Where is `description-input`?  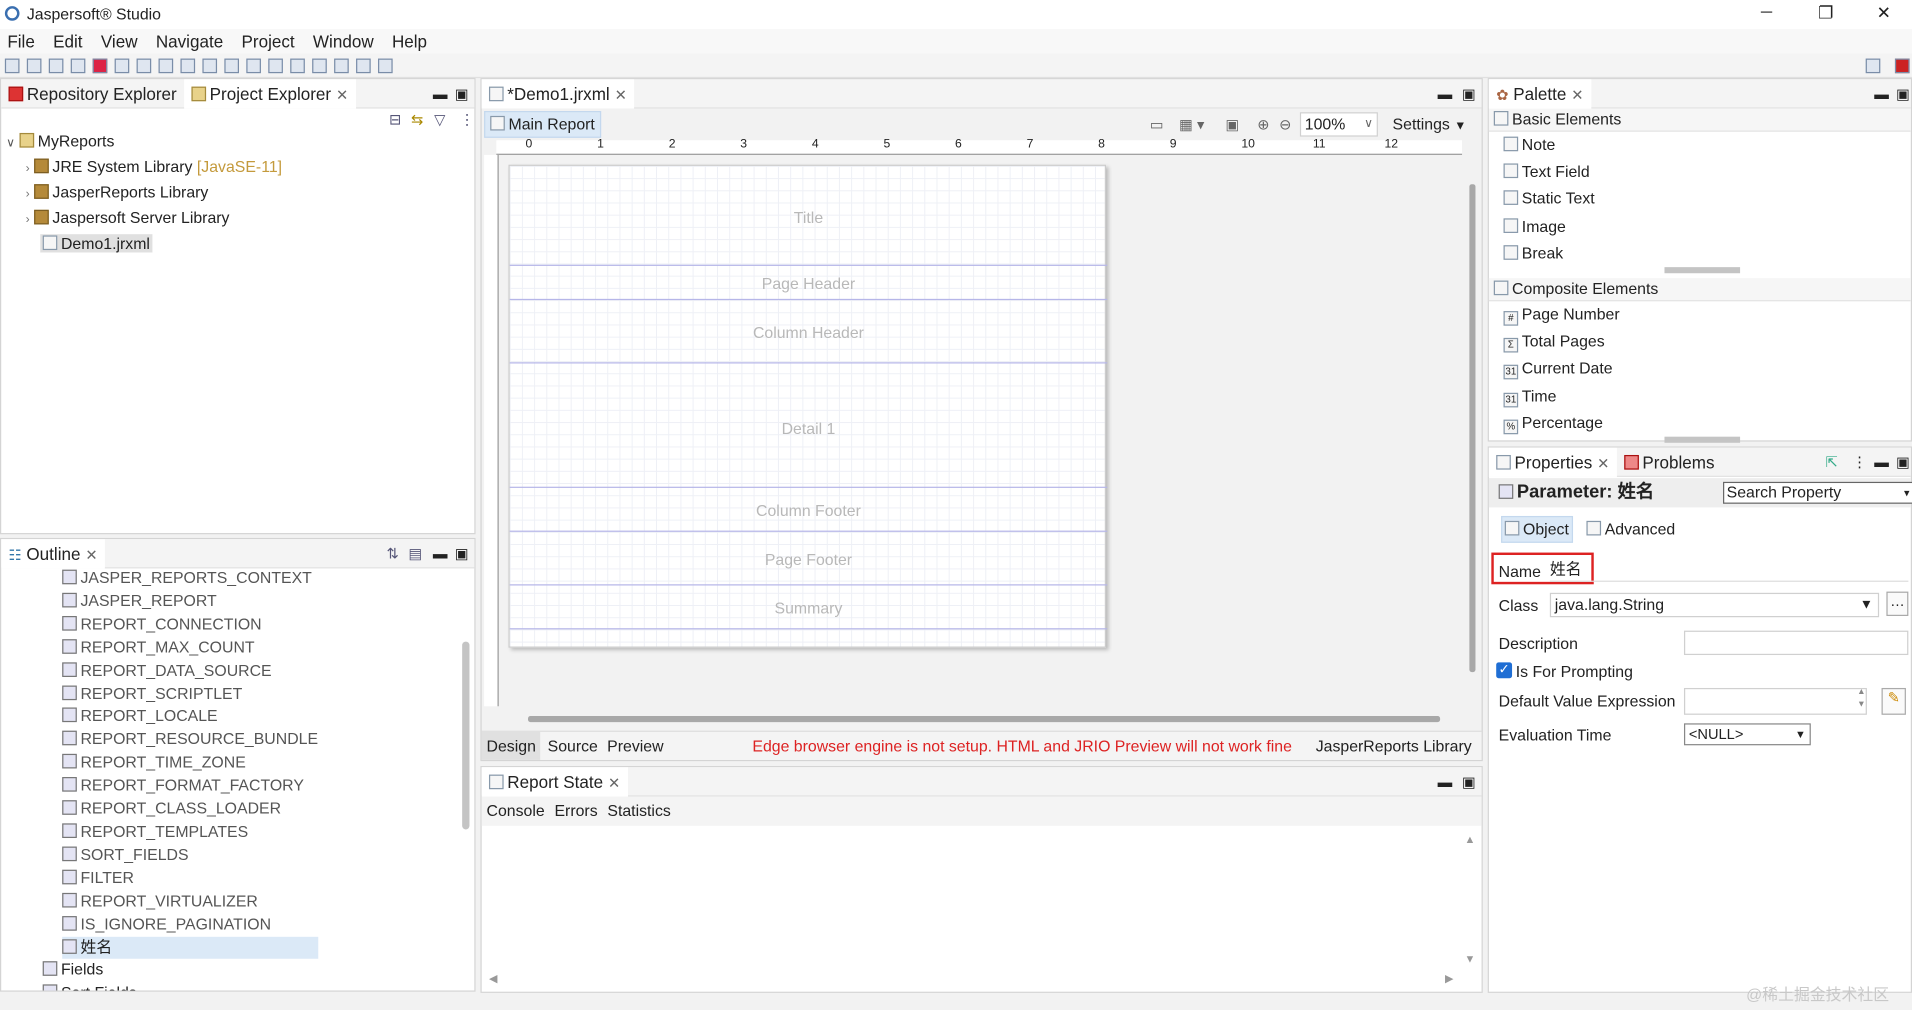 description-input is located at coordinates (1796, 643).